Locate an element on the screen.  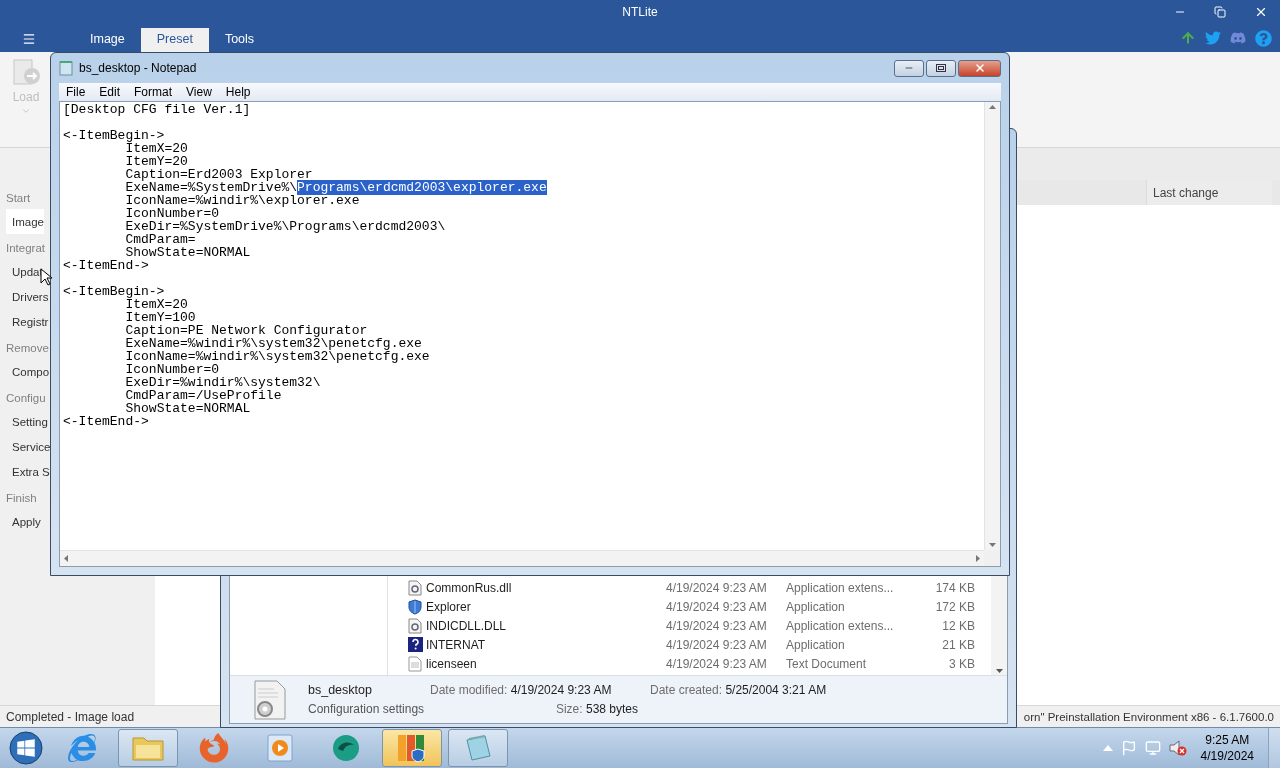
sidebar-item: Image is located at coordinates (25, 221).